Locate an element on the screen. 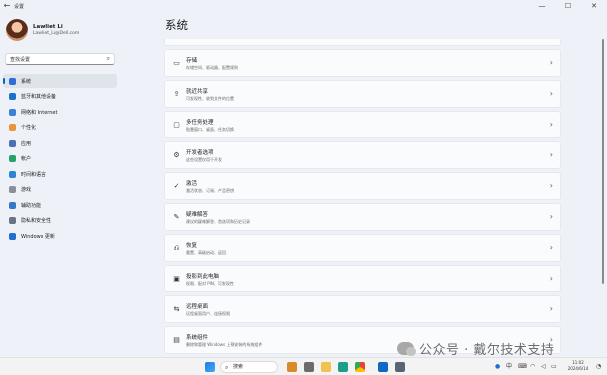 This screenshot has width=607, height=375. settings-card: ▭ 存储 存储空间、驱动器、配置规则 › is located at coordinates (362, 63).